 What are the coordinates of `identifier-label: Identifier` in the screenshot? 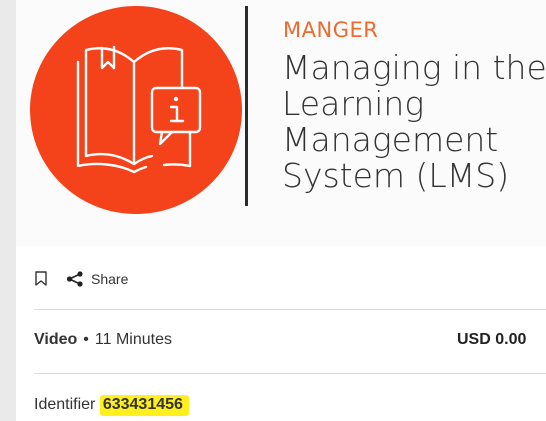 It's located at (65, 404).